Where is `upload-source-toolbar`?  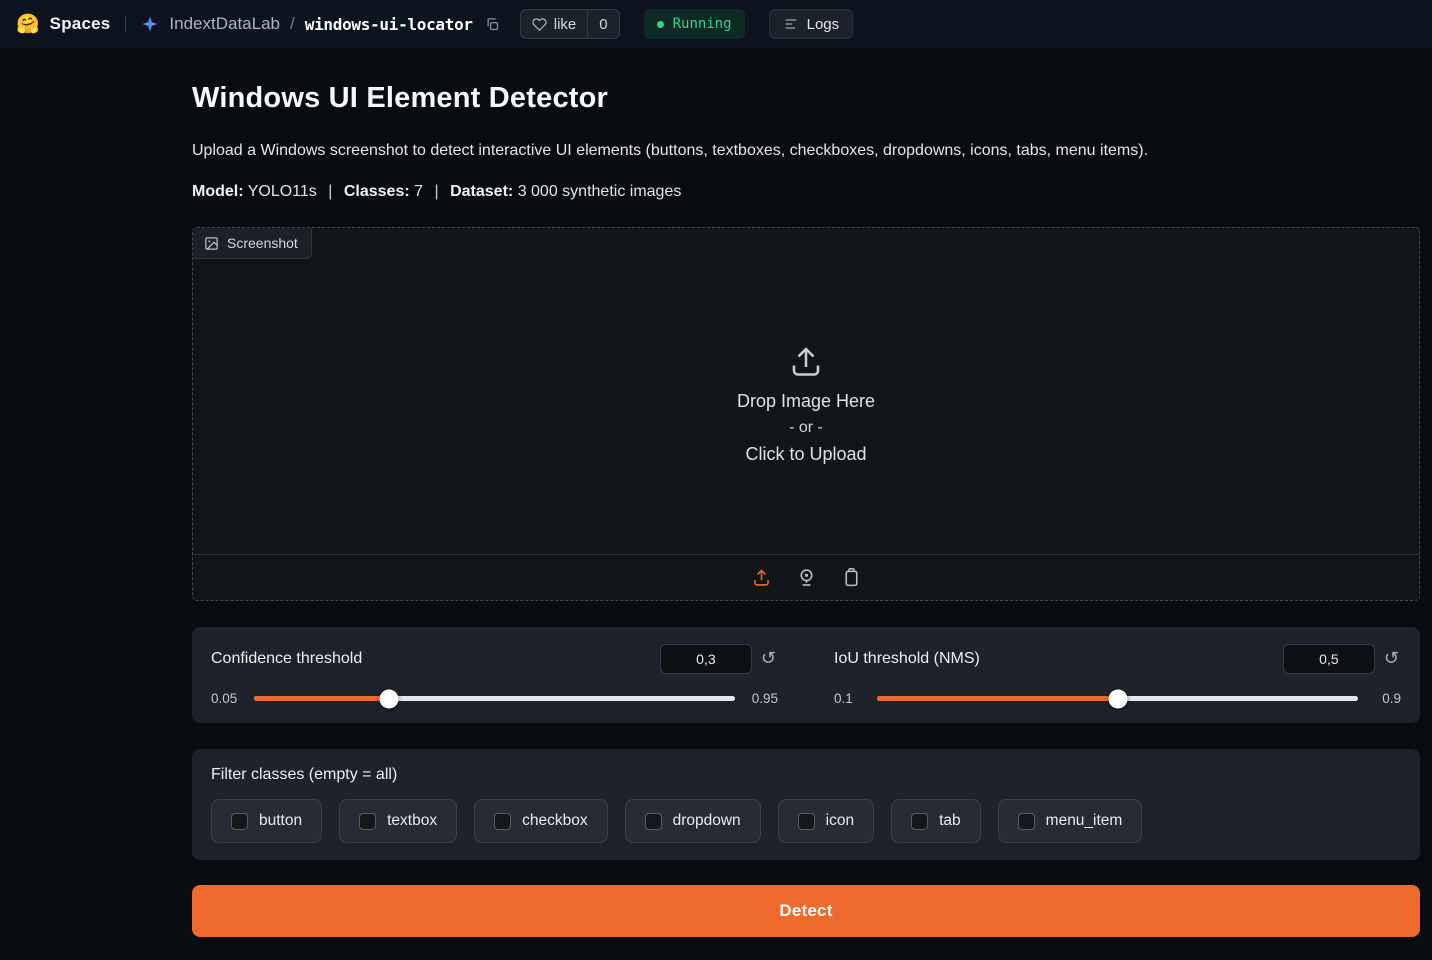
upload-source-toolbar is located at coordinates (806, 577).